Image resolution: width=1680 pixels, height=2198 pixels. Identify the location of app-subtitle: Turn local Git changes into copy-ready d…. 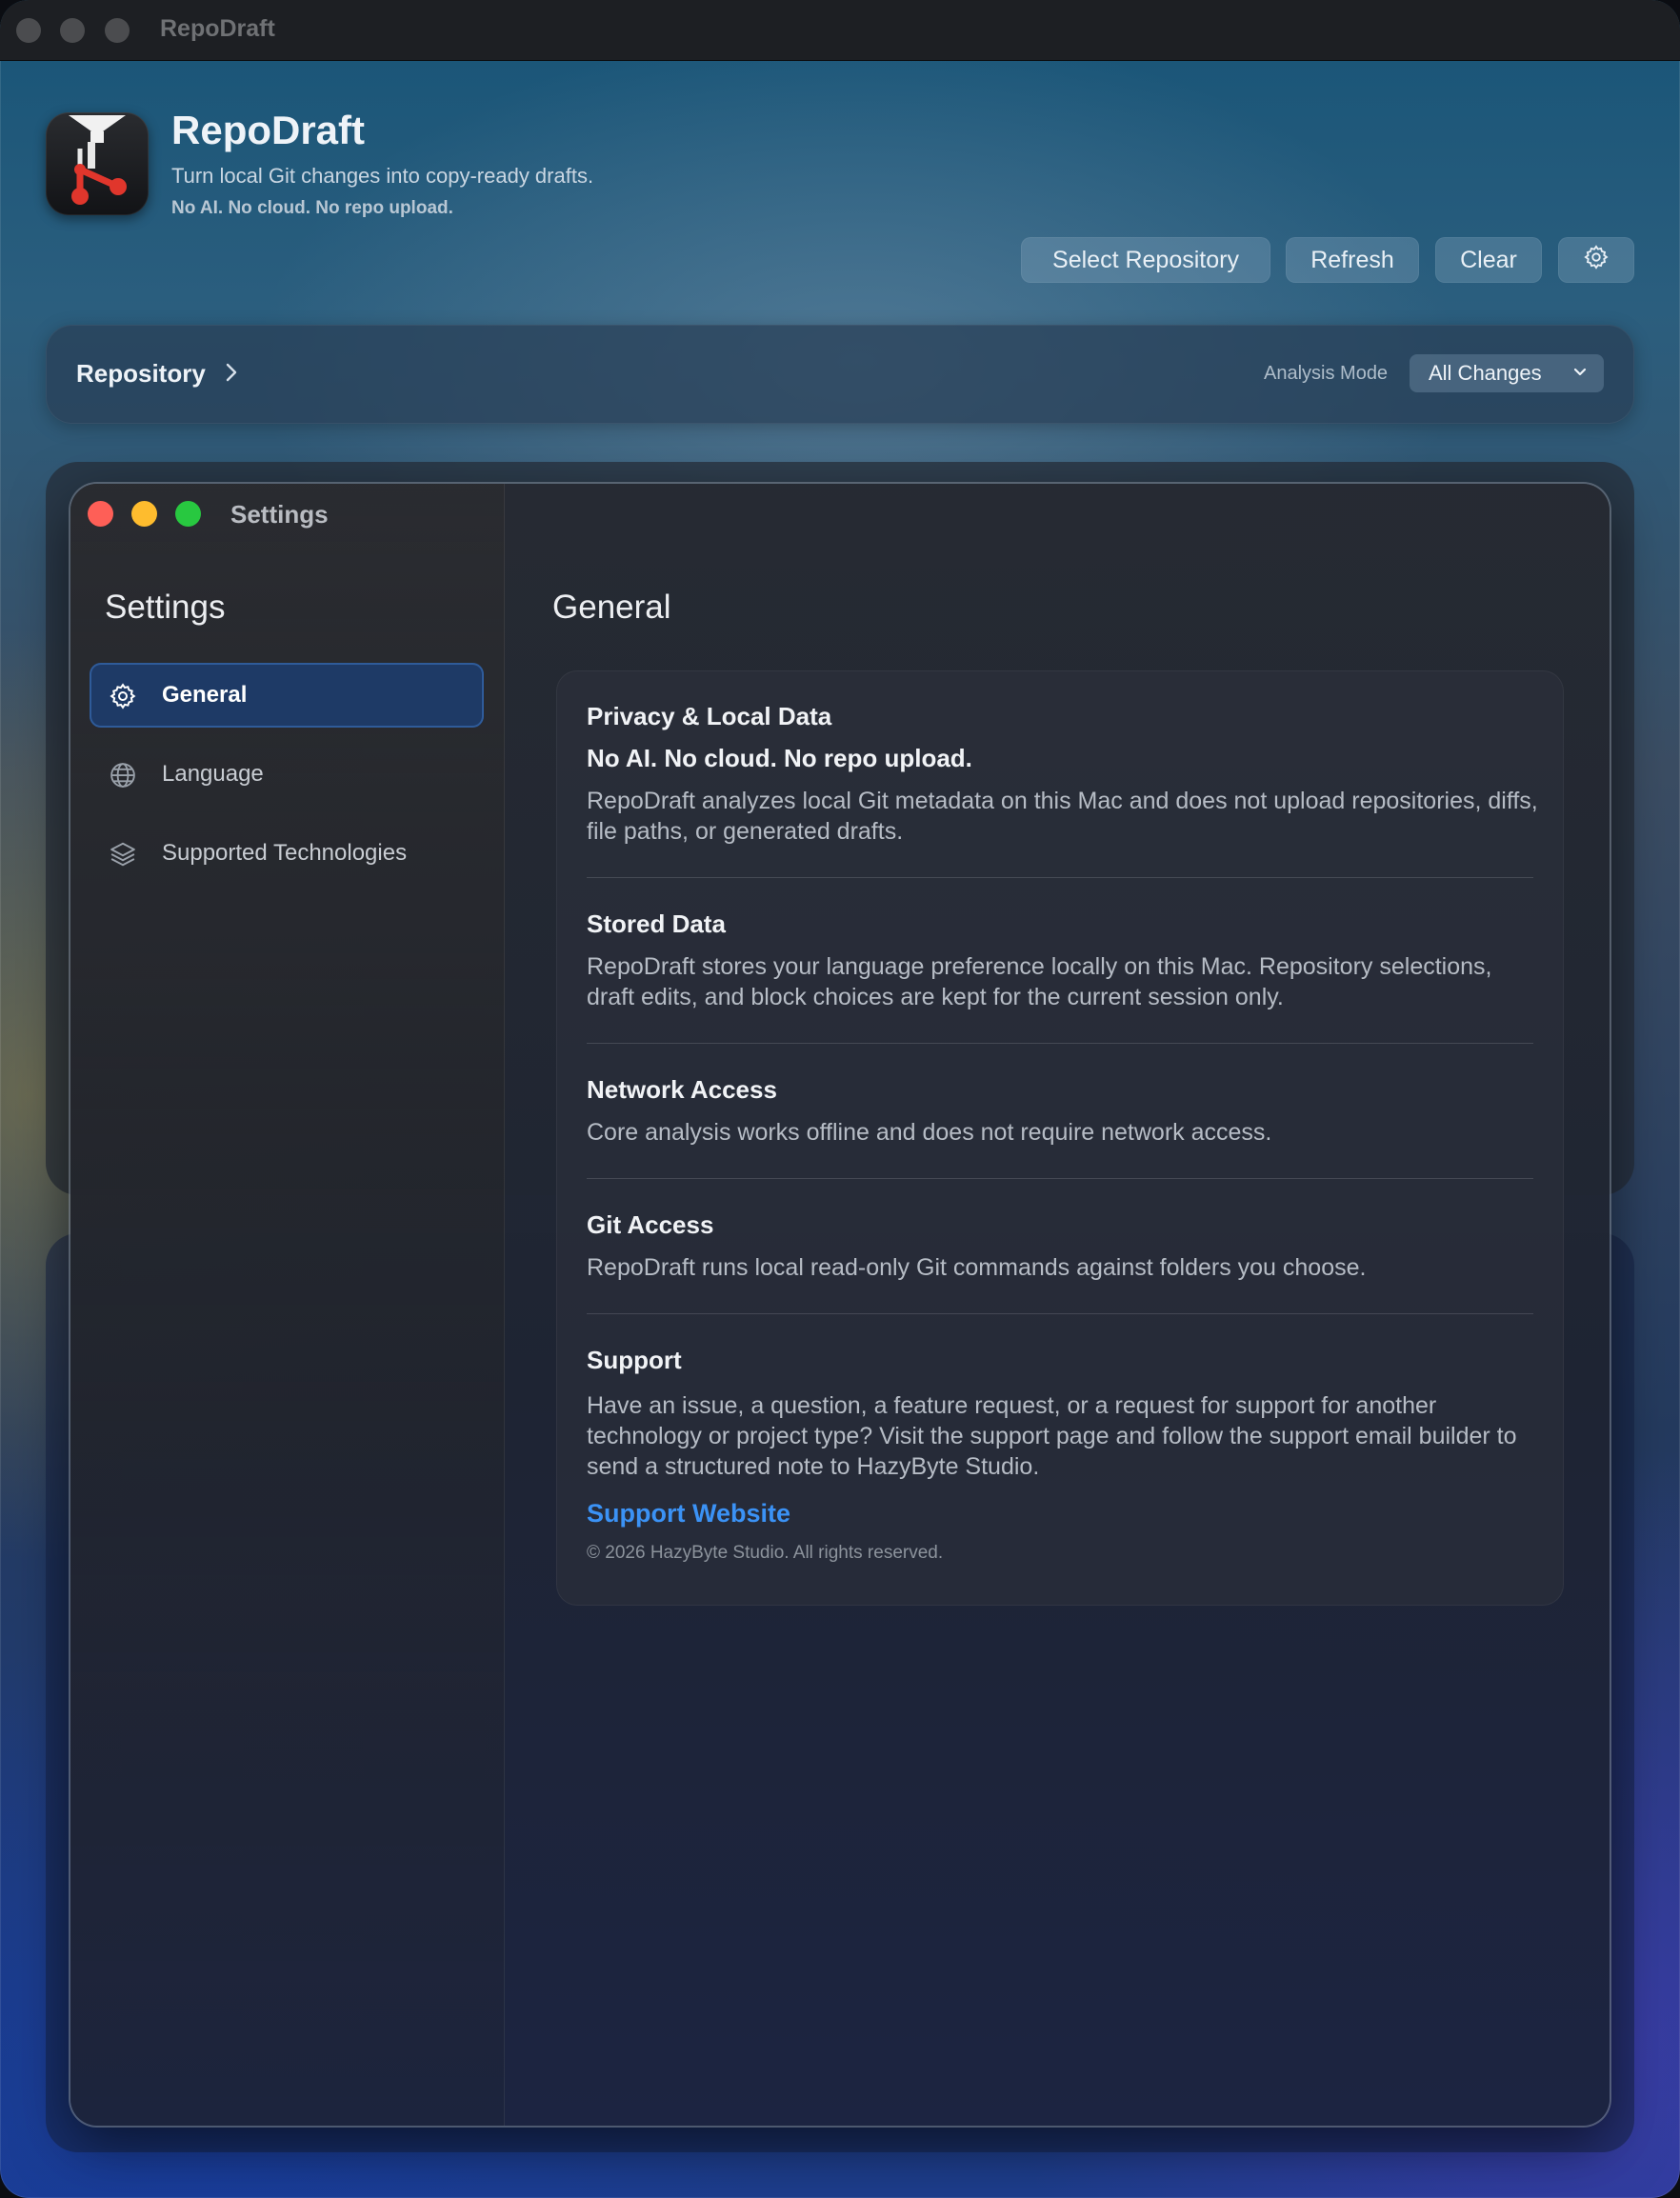
(382, 176).